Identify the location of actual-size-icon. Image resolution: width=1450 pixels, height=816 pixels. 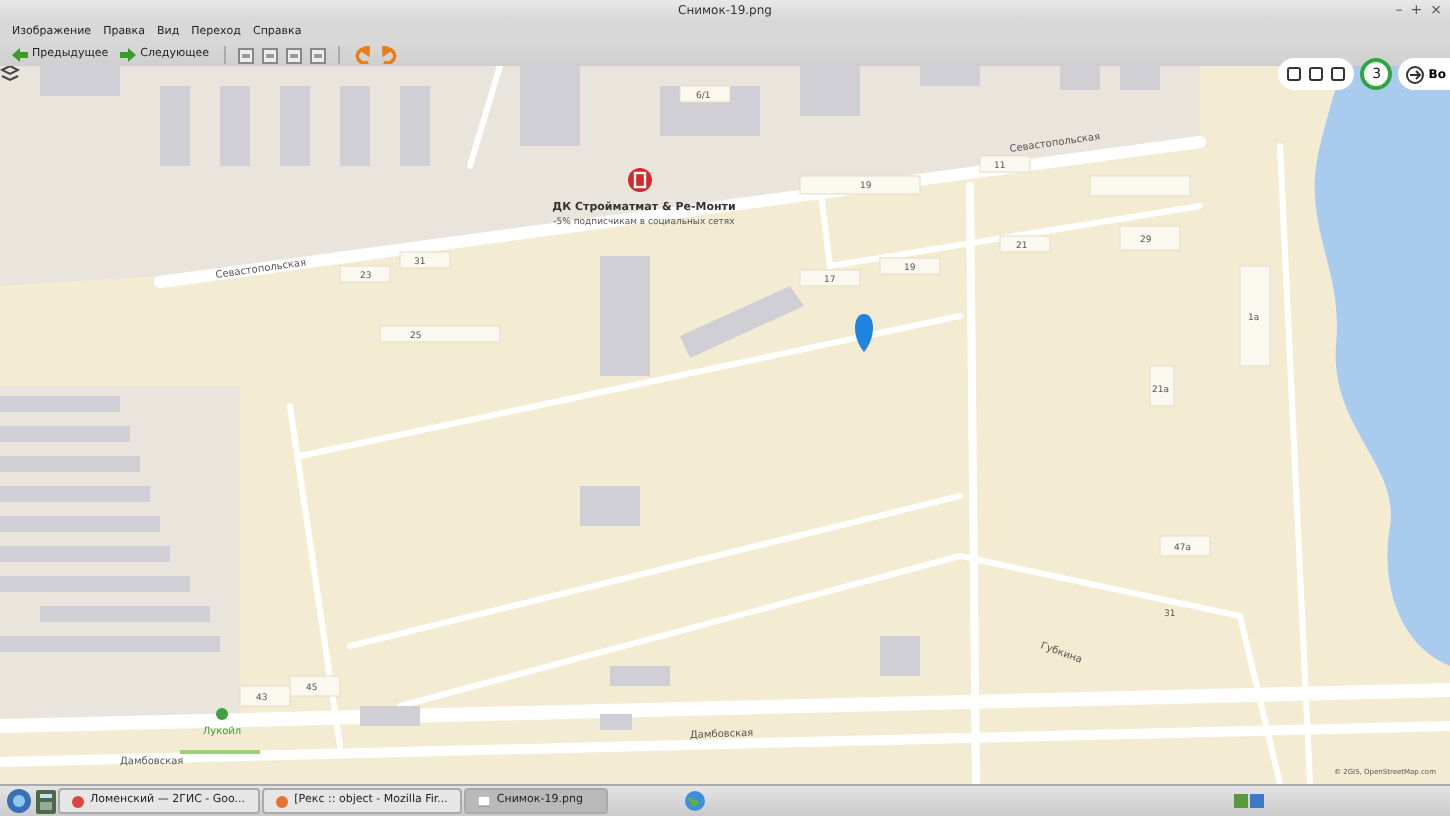
(317, 55).